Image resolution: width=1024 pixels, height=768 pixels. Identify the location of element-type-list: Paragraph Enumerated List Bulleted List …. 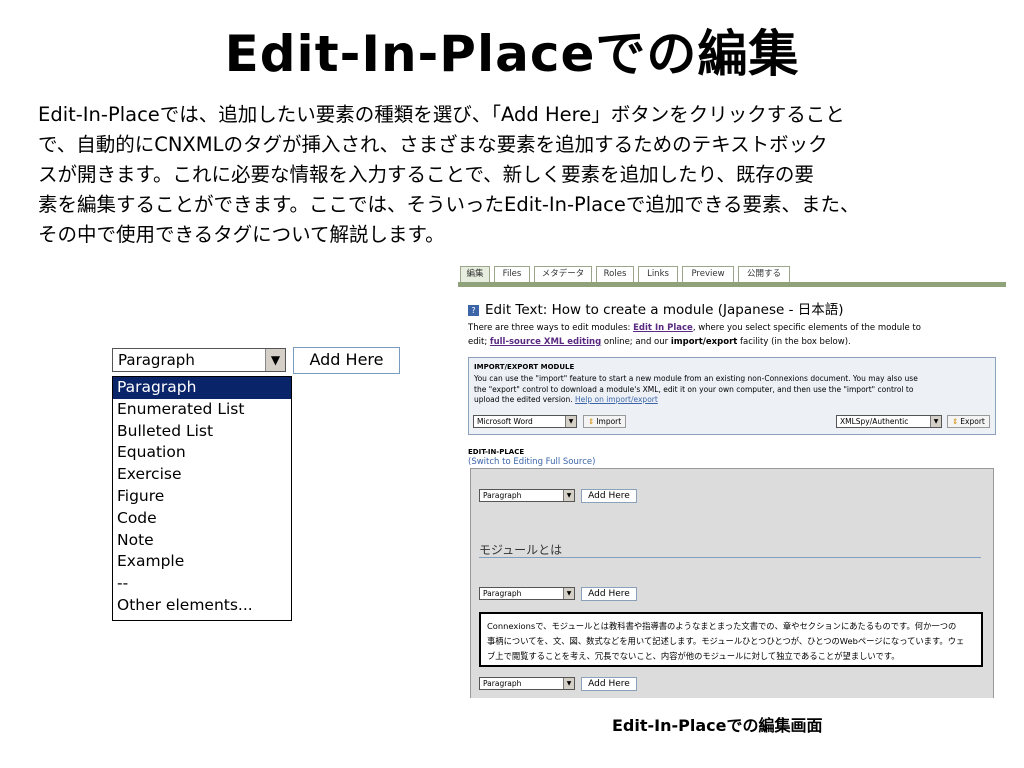
(202, 498).